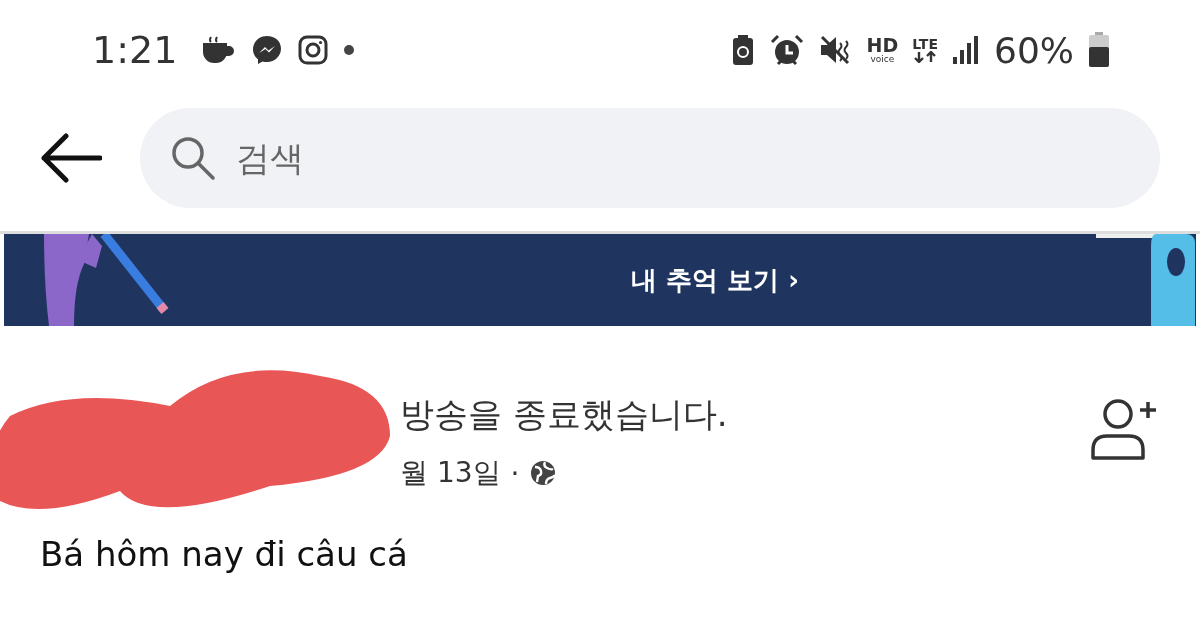  What do you see at coordinates (564, 414) in the screenshot?
I see `post-headline: 방송을 종료했습니다.` at bounding box center [564, 414].